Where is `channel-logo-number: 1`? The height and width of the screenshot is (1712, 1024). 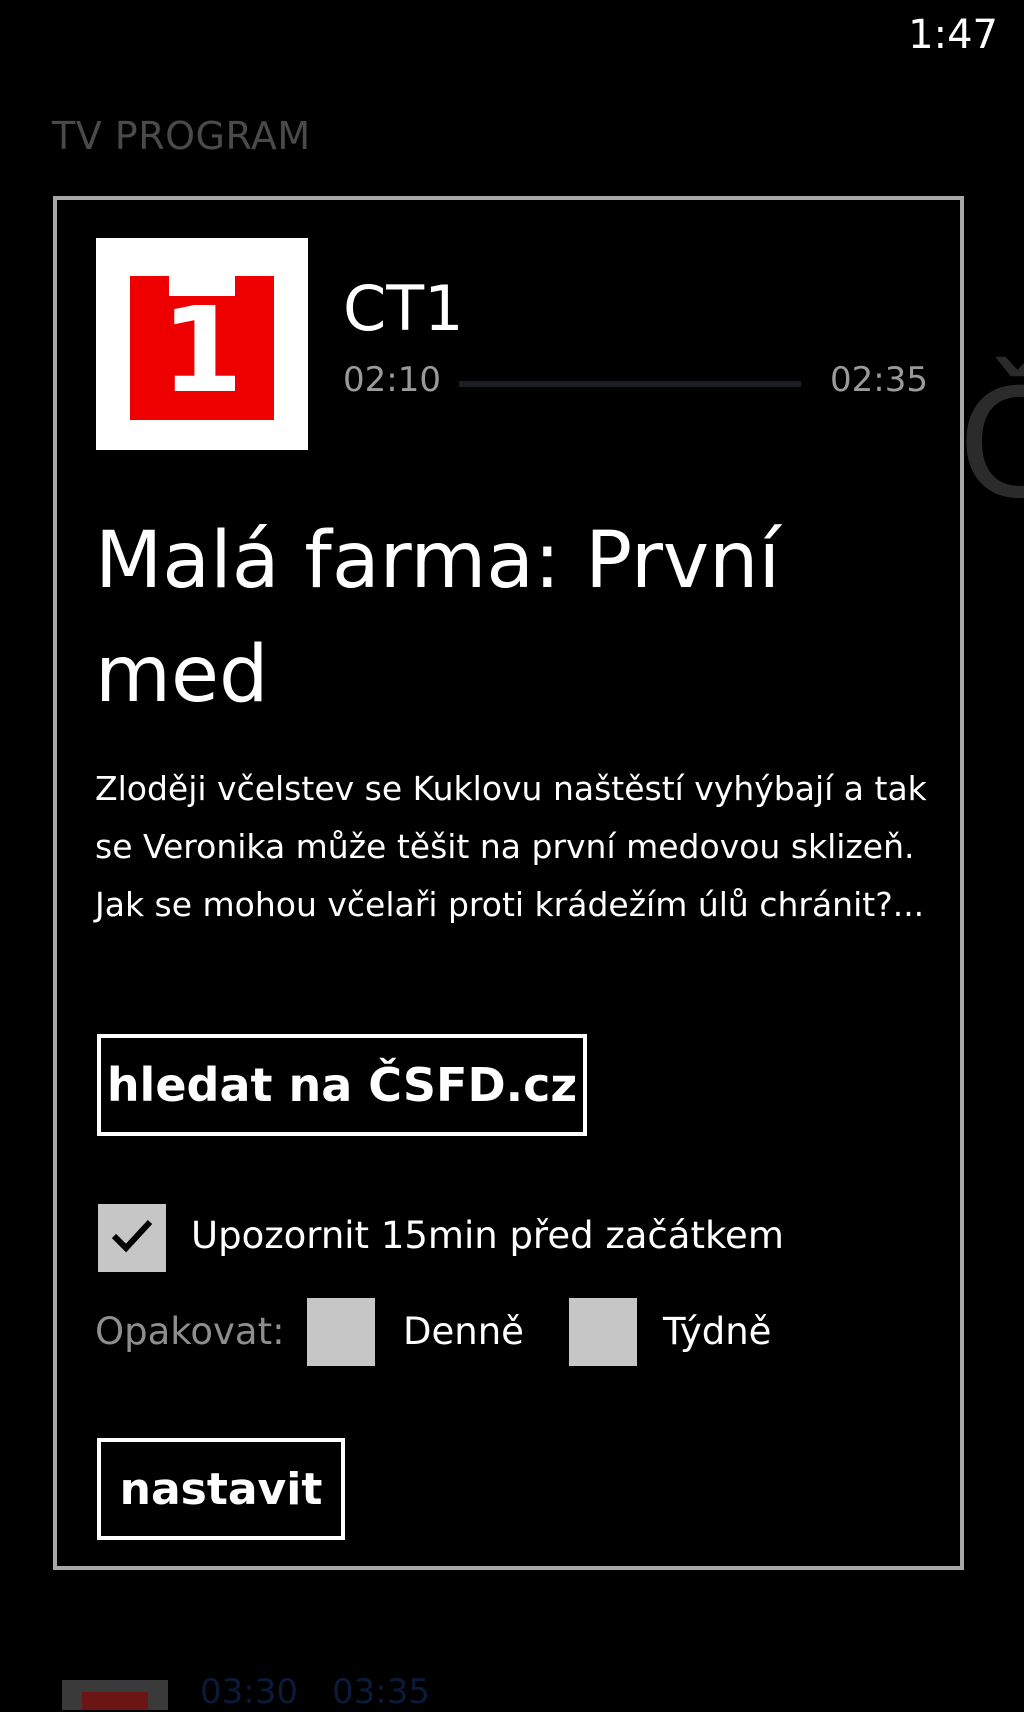
channel-logo-number: 1 is located at coordinates (202, 350).